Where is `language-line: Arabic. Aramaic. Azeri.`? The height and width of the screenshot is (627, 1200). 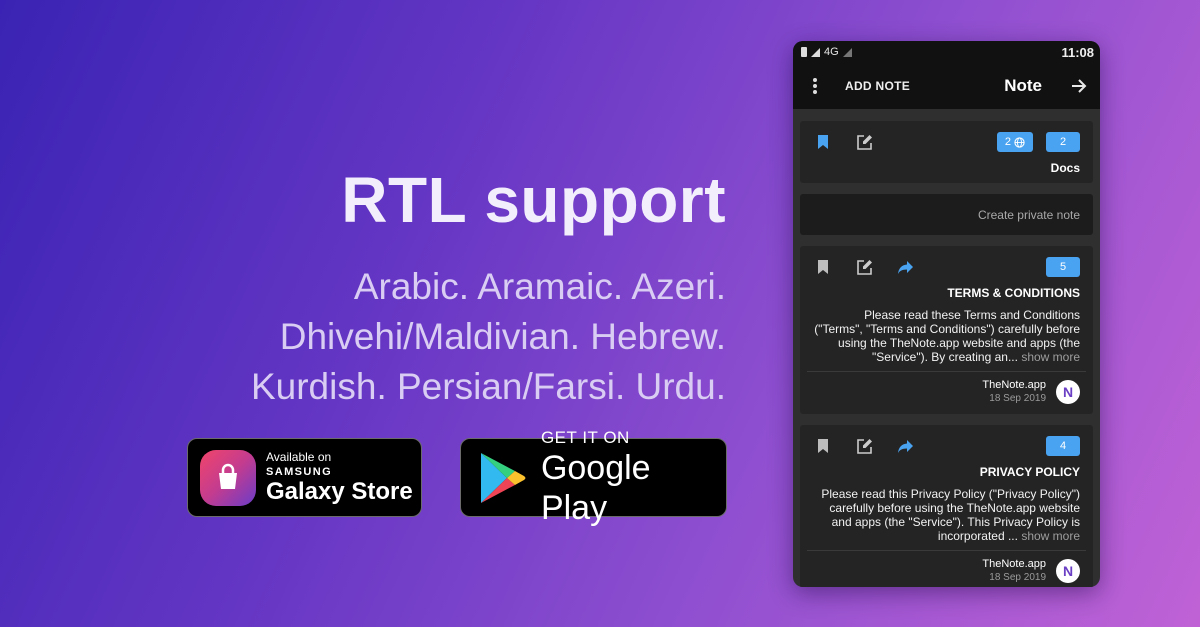 language-line: Arabic. Aramaic. Azeri. is located at coordinates (539, 286).